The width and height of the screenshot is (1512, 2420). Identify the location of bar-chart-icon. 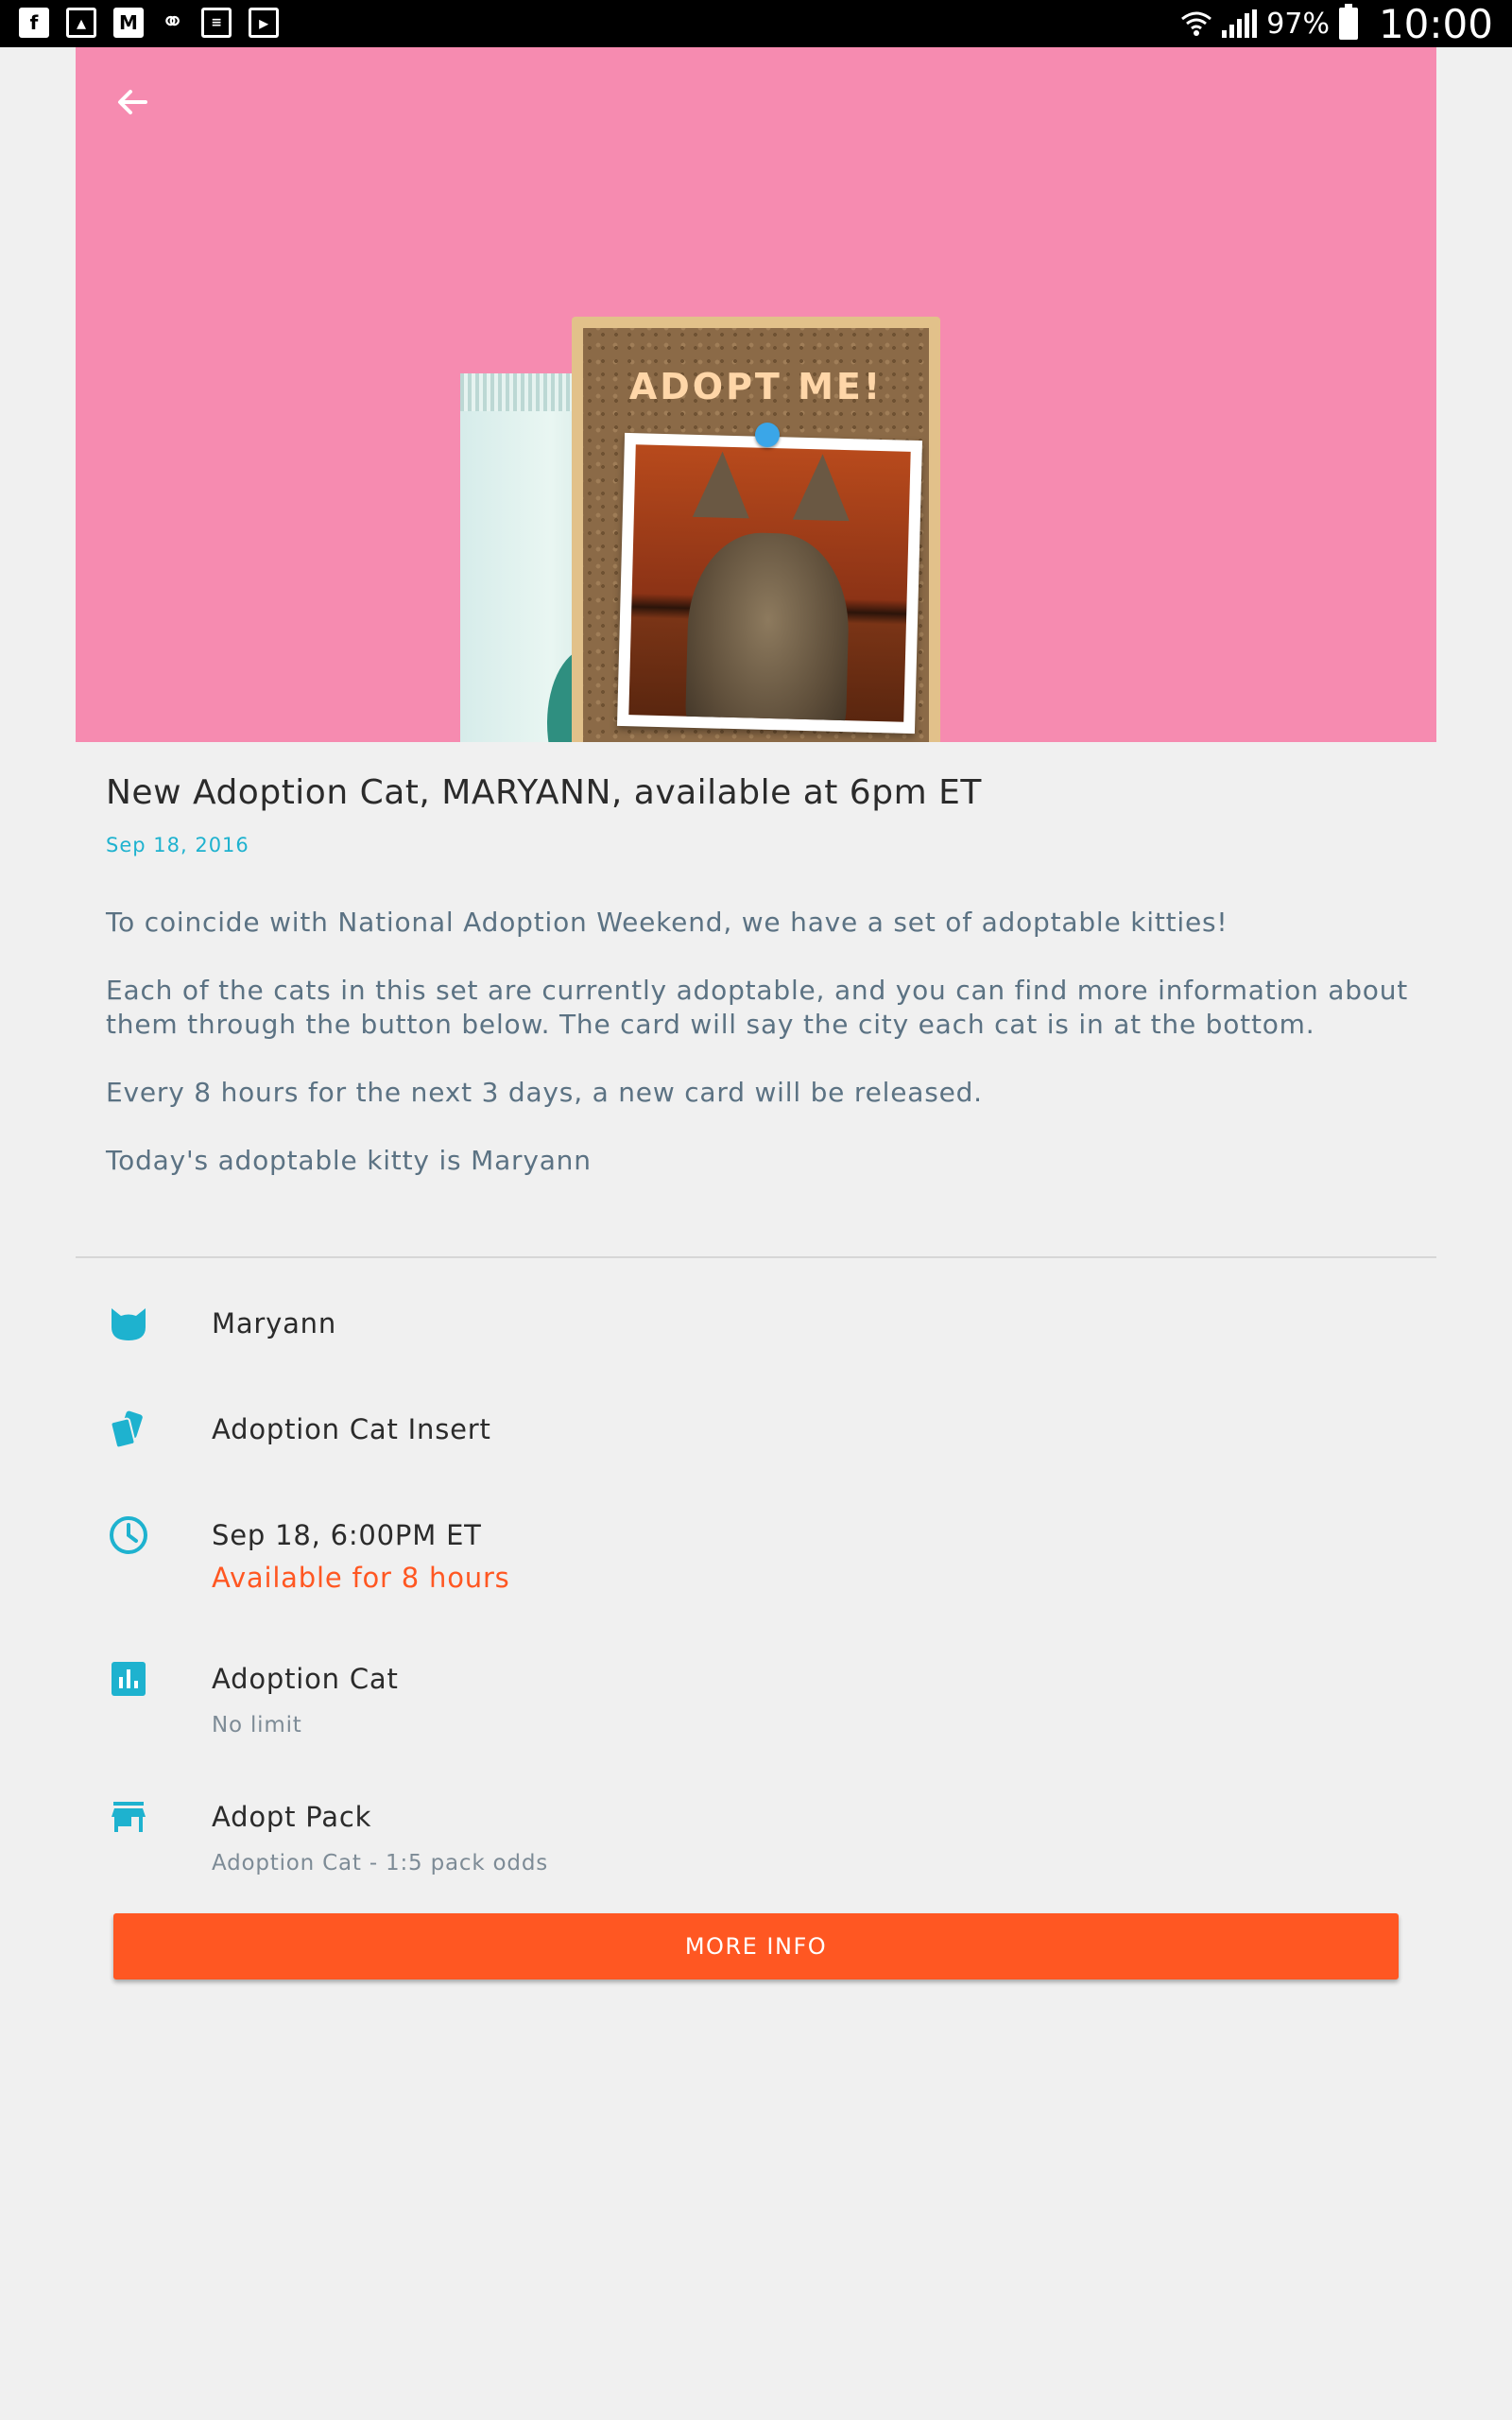
(128, 1679).